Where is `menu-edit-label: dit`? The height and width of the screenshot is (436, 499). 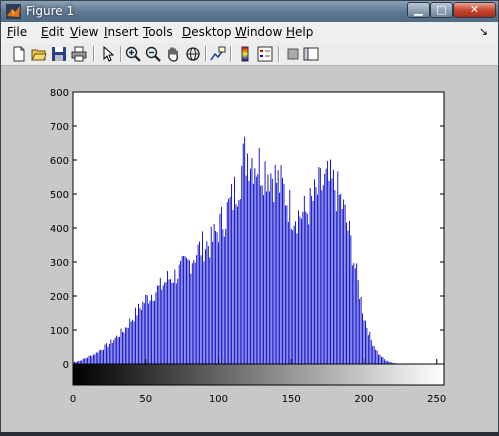
menu-edit-label: dit is located at coordinates (56, 32).